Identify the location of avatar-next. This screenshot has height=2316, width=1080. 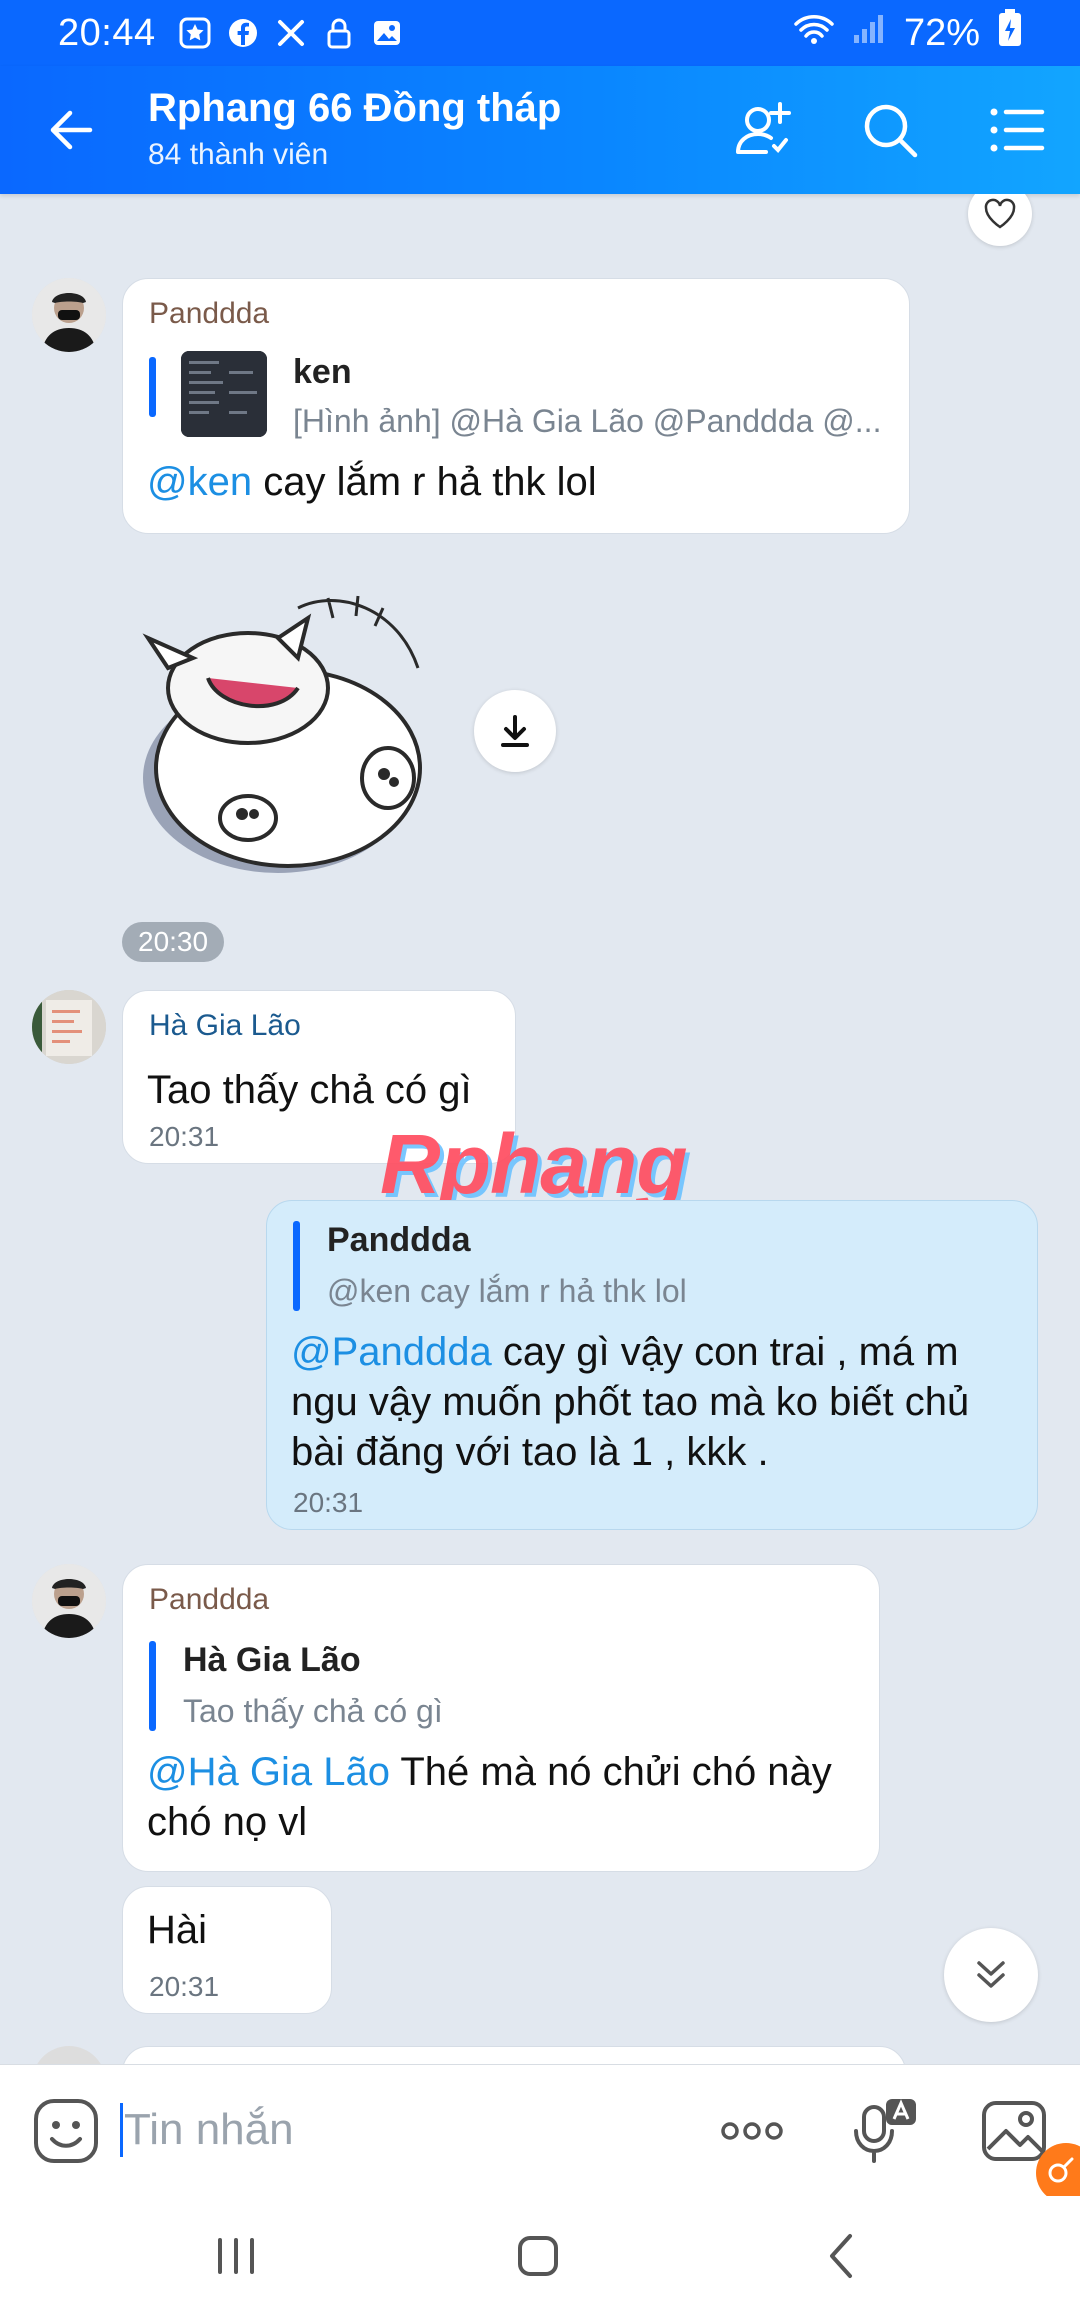
(69, 2055).